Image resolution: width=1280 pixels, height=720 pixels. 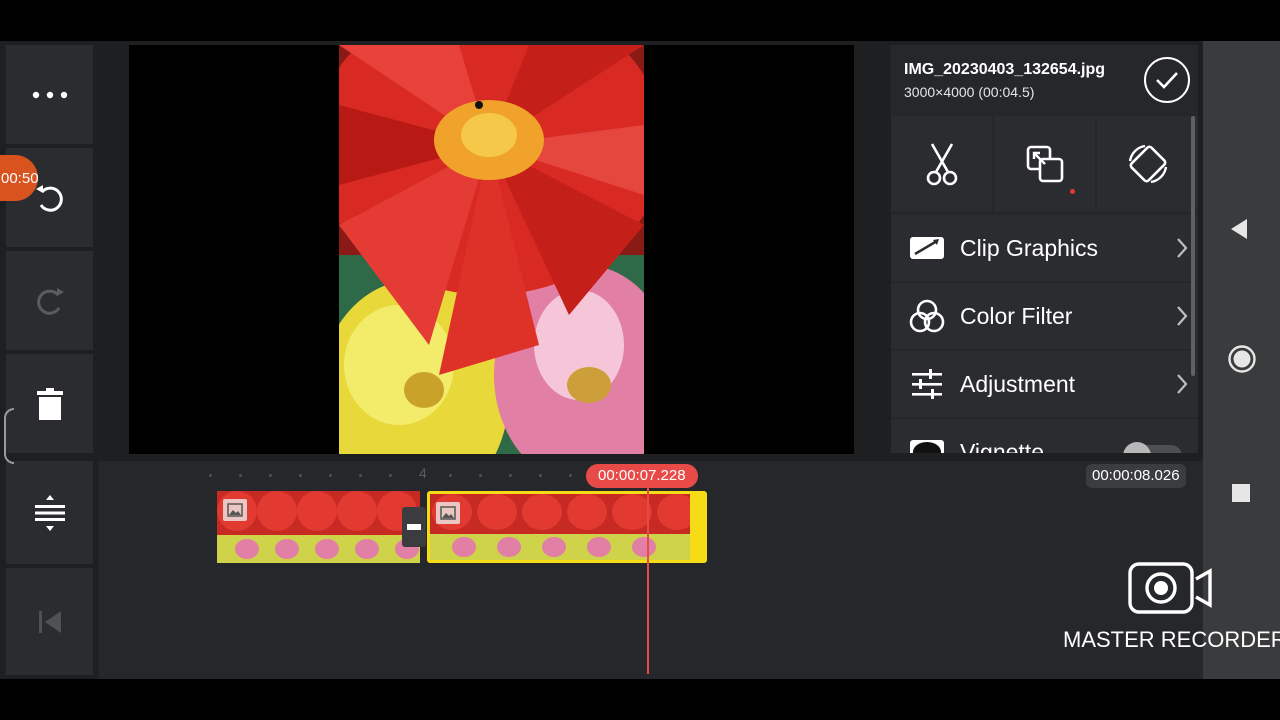 I want to click on expand-tracks-button, so click(x=49, y=512).